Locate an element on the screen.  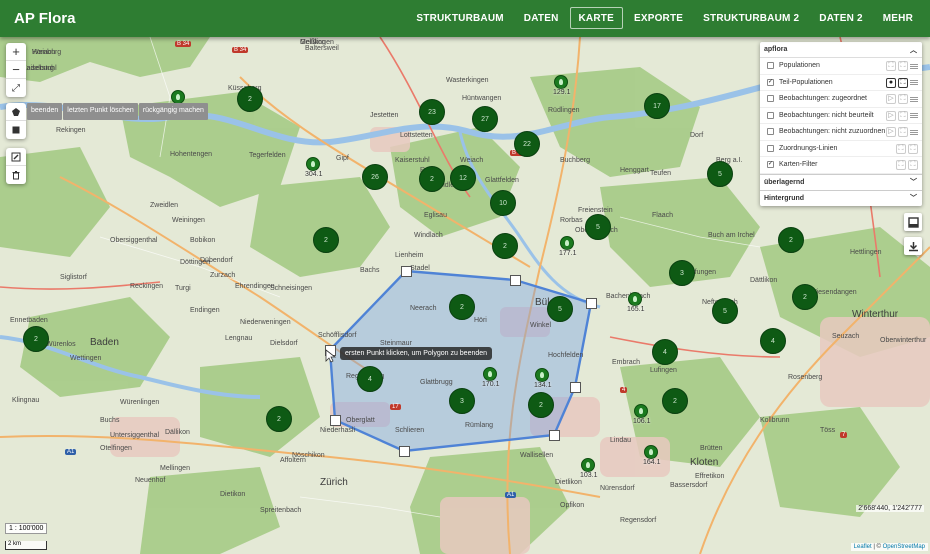
teilpop-cluster: 10 is located at coordinates (503, 203).